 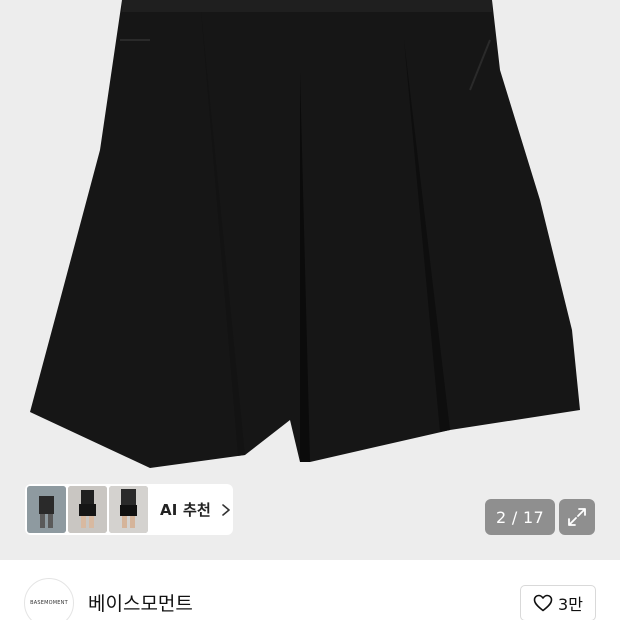 I want to click on like-count: 3만, so click(x=570, y=604).